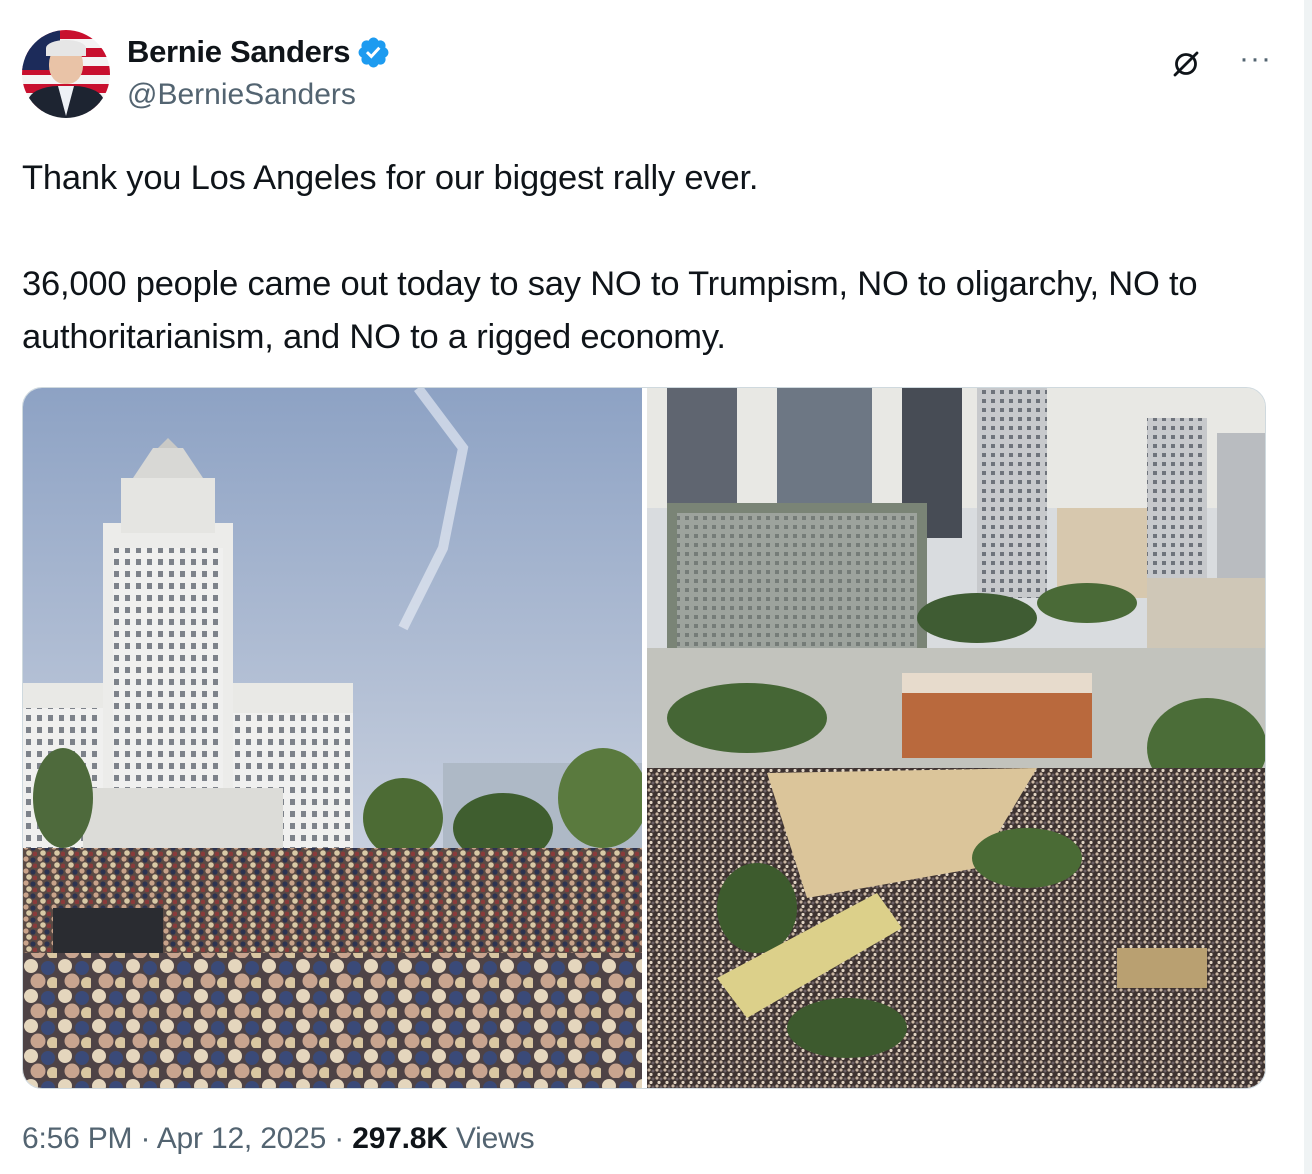 Image resolution: width=1312 pixels, height=1174 pixels. I want to click on tweet-time: 6:56 PM, so click(77, 1138).